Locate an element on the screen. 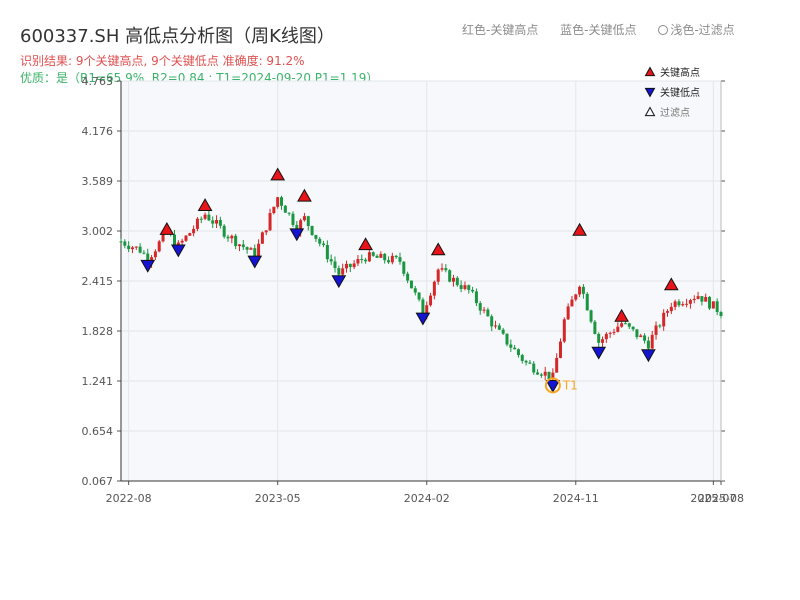 This screenshot has width=800, height=600. legend-label: 关键低点 is located at coordinates (680, 92).